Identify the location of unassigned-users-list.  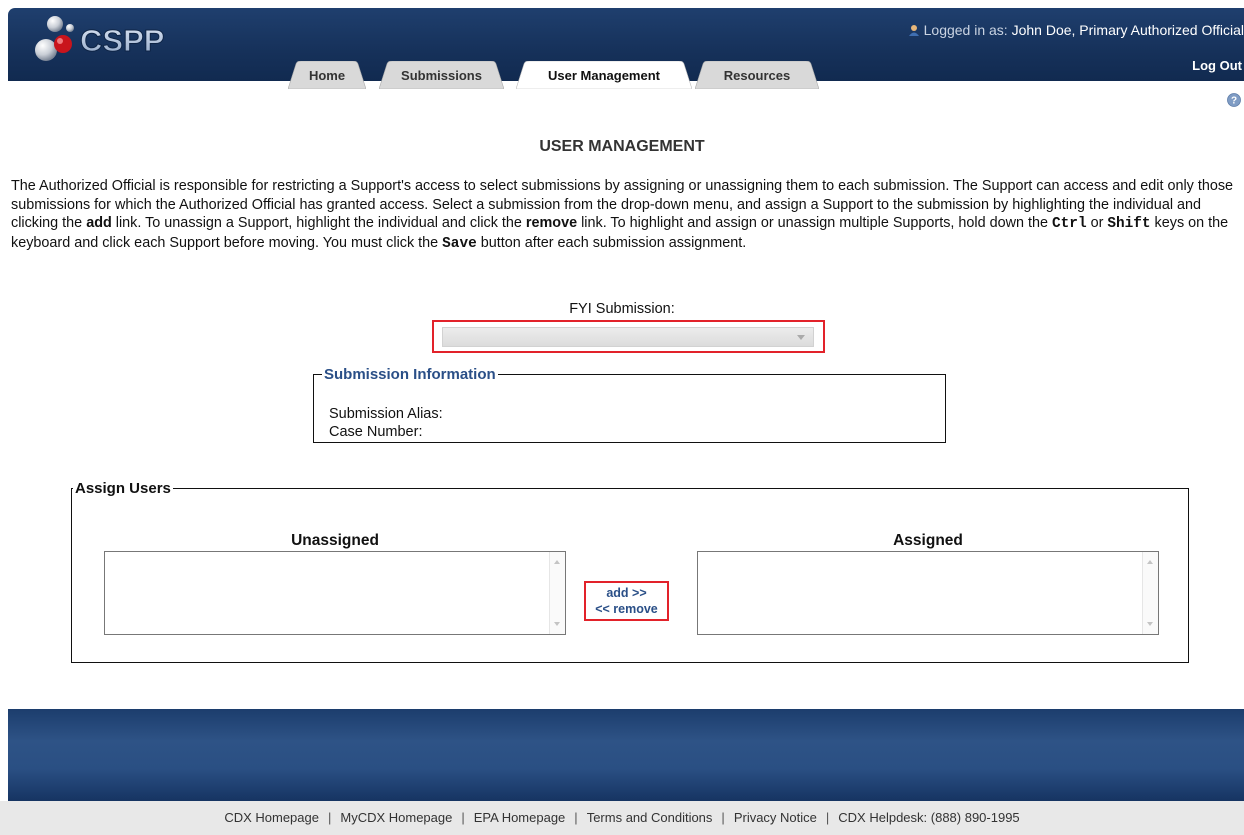
(335, 593).